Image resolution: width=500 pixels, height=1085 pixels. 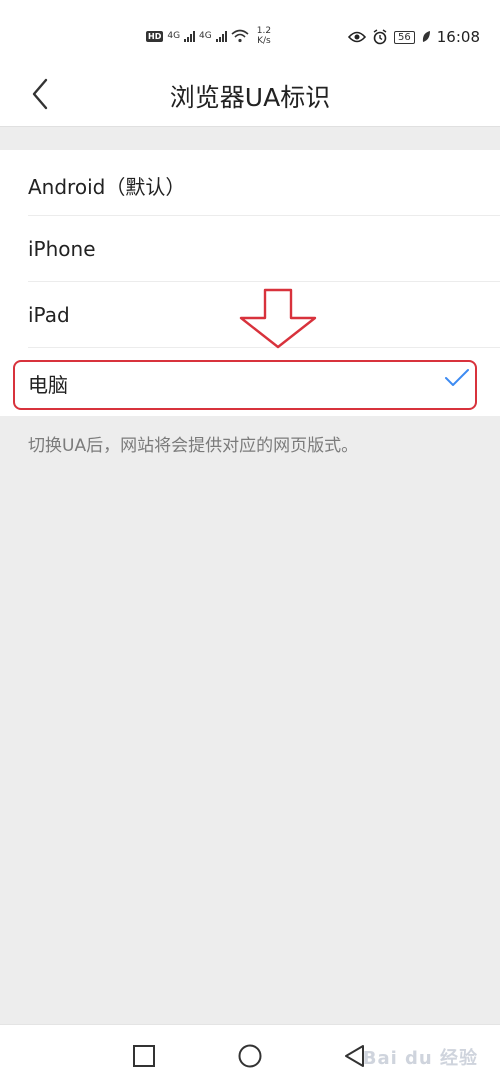 What do you see at coordinates (155, 36) in the screenshot?
I see `hd-badge: HD` at bounding box center [155, 36].